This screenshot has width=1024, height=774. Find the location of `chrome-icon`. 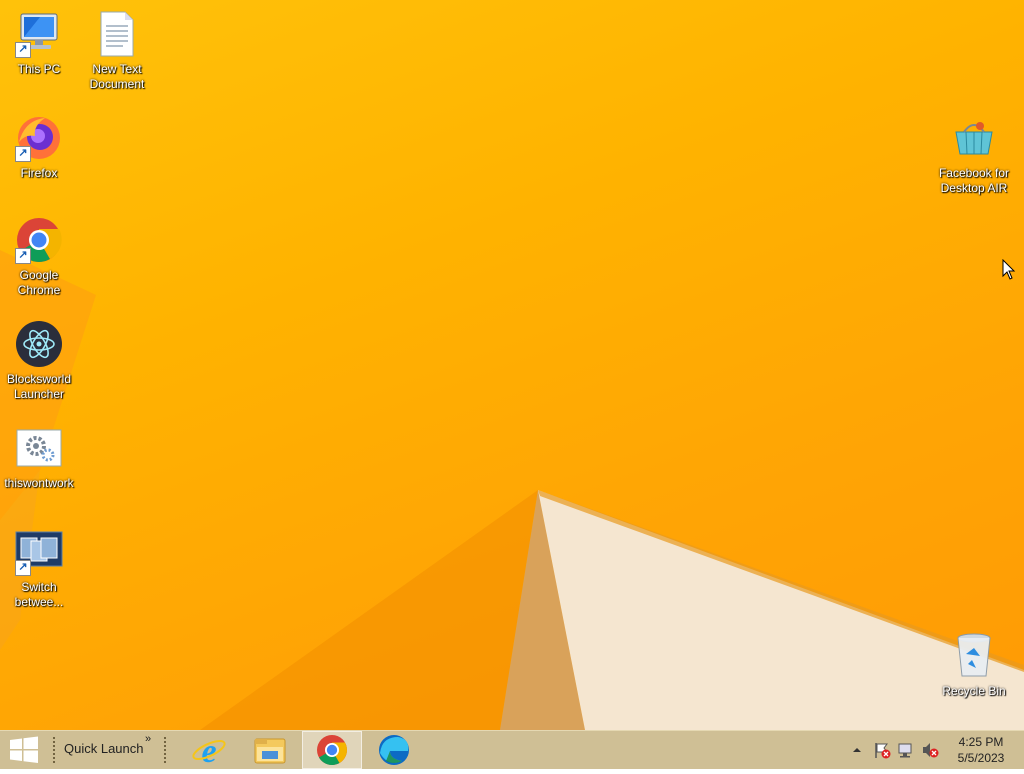

chrome-icon is located at coordinates (332, 750).